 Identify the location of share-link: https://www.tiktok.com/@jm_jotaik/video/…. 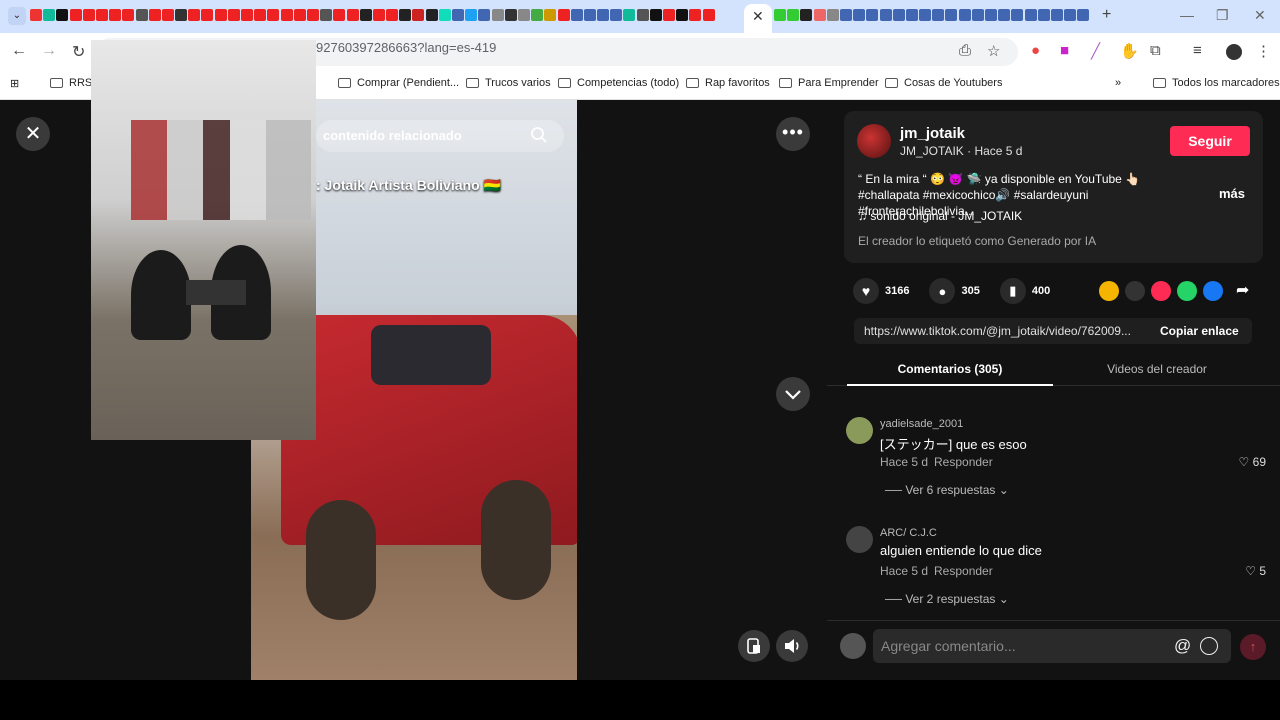
(1004, 331).